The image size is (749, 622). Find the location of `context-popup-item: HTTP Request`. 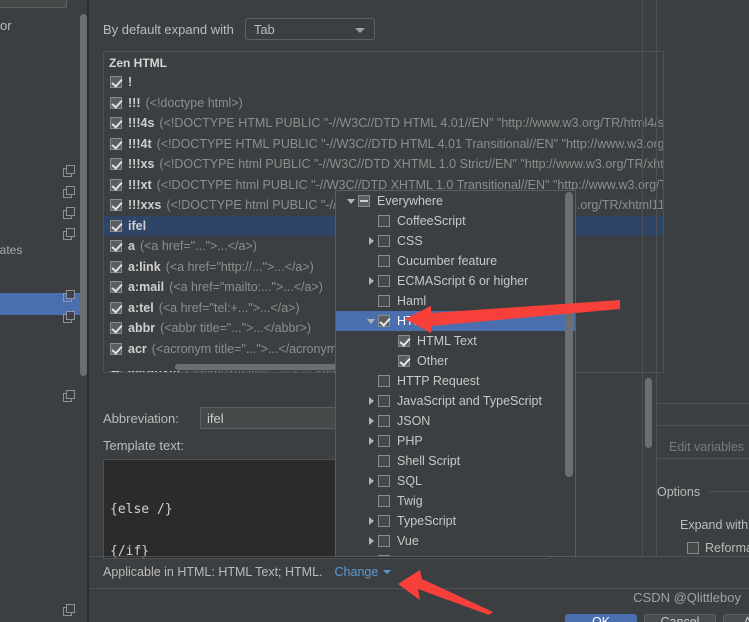

context-popup-item: HTTP Request is located at coordinates (455, 381).